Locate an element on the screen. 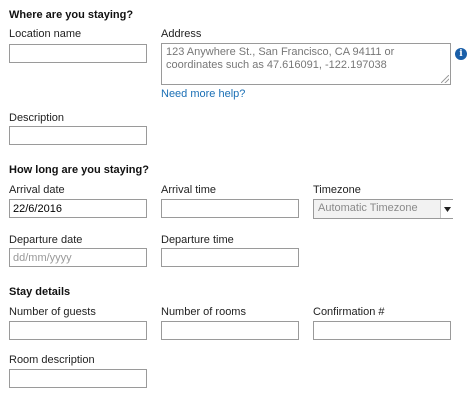  confirmation-label: Confirmation # is located at coordinates (349, 312).